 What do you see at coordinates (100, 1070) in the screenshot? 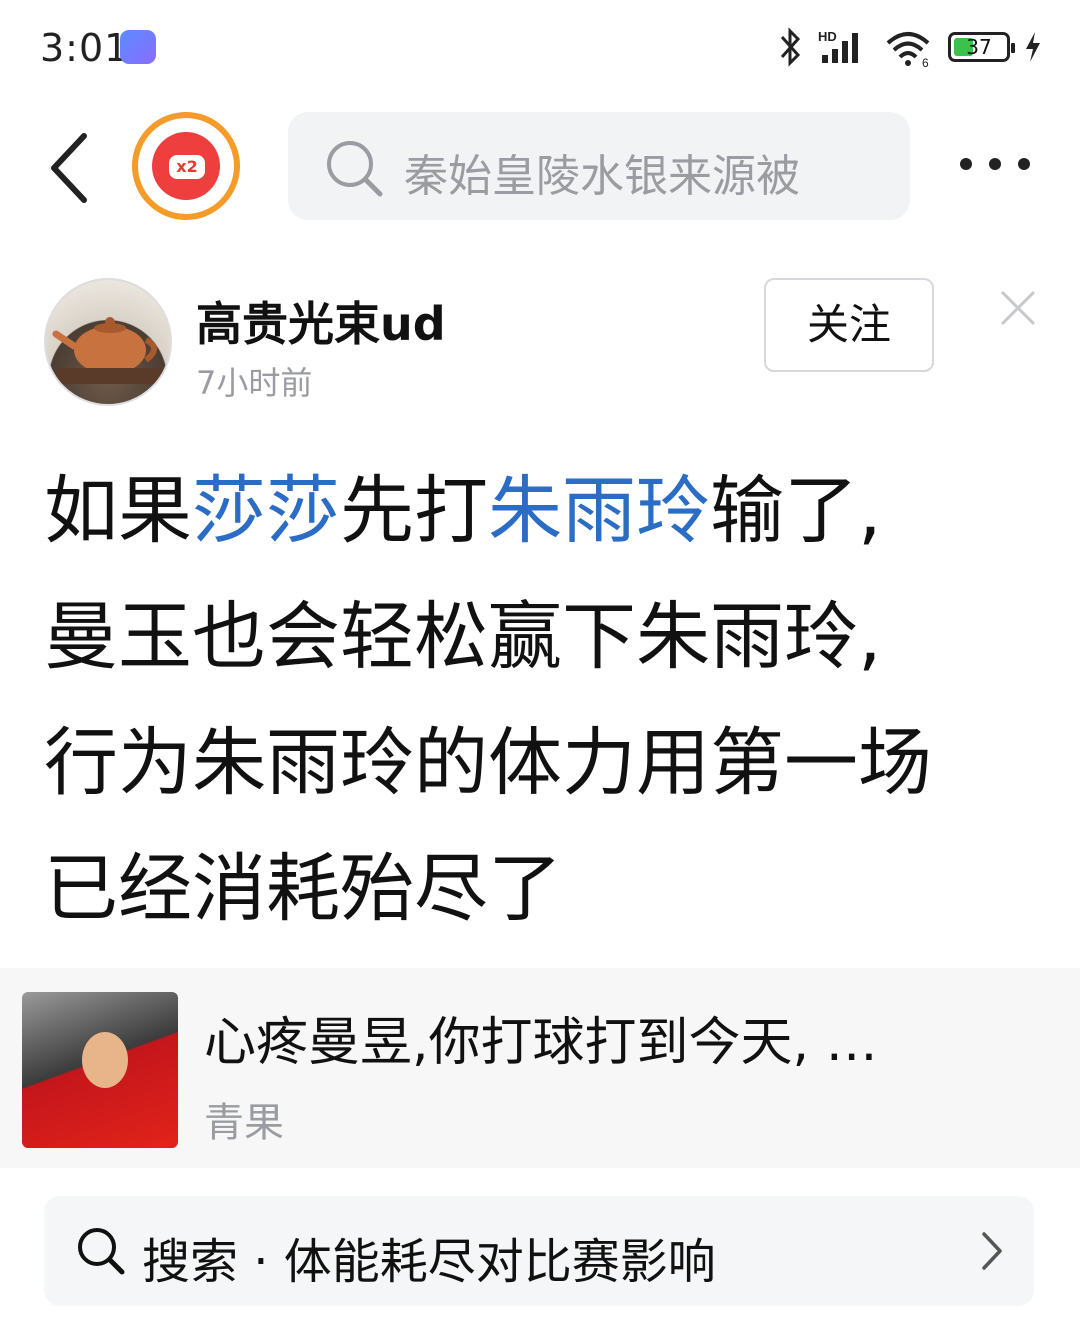
I see `related-thumbnail` at bounding box center [100, 1070].